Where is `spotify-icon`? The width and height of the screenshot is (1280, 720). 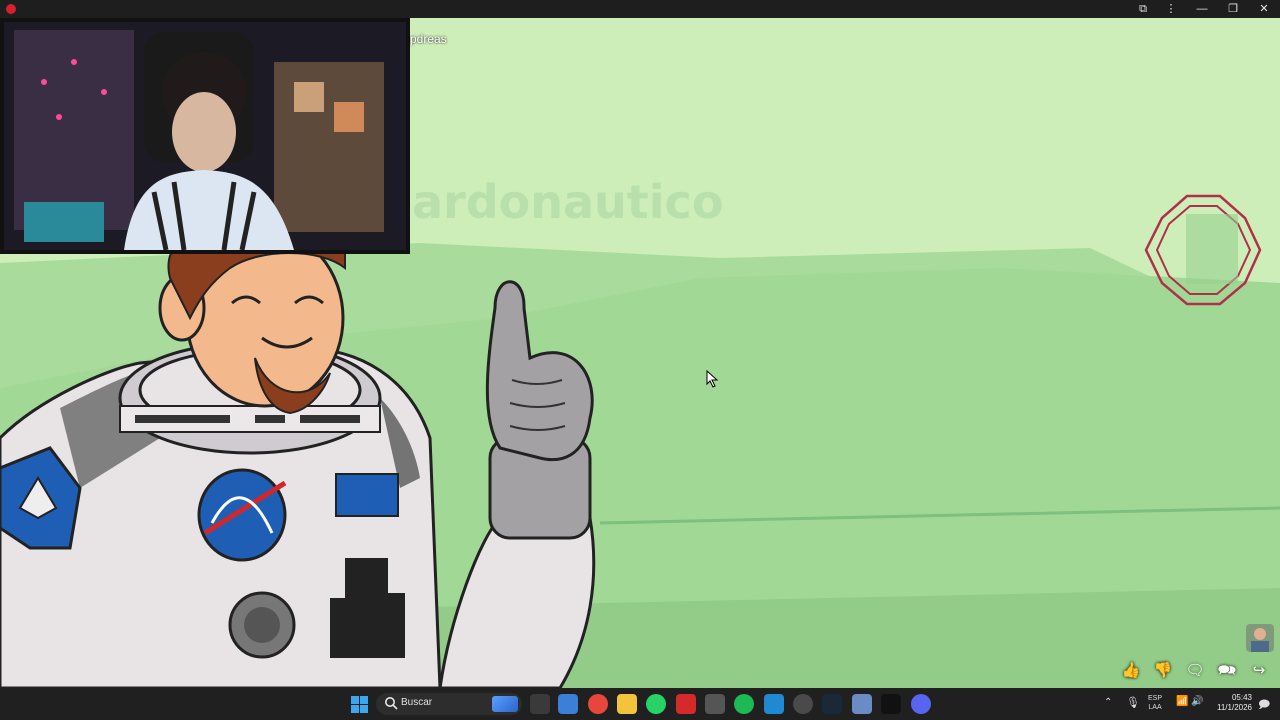
spotify-icon is located at coordinates (744, 704).